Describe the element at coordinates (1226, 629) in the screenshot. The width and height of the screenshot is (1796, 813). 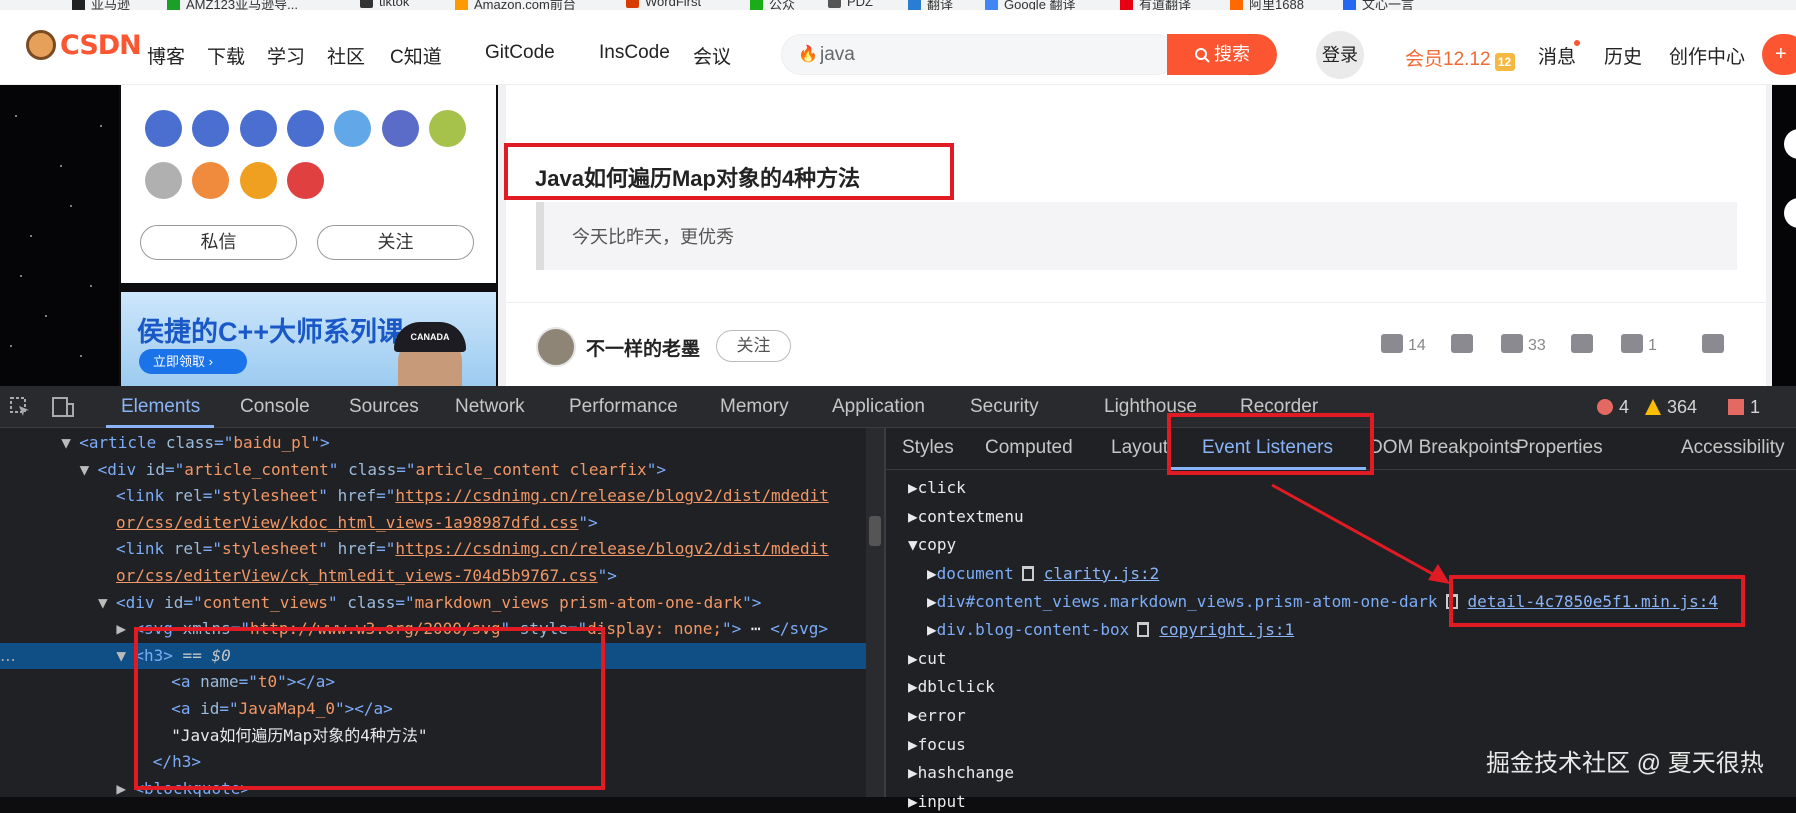
I see `listener-source-link: copyright.js:1` at that location.